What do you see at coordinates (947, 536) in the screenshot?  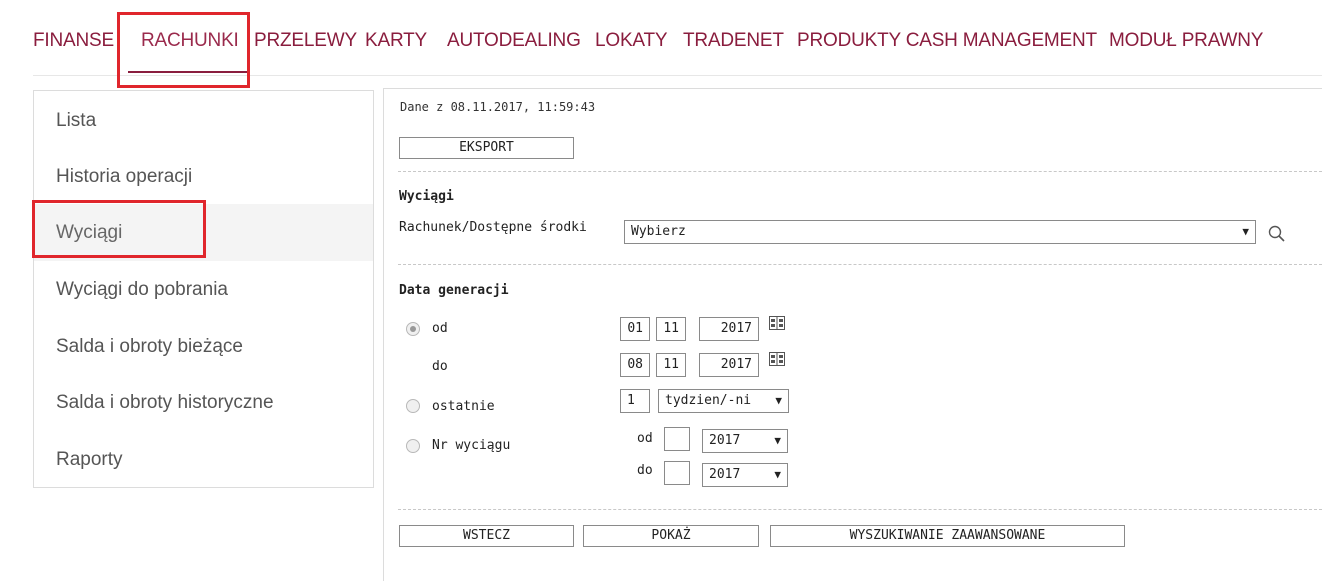 I see `advanced-search-button: WYSZUKIWANIE ZAAWANSOWANE` at bounding box center [947, 536].